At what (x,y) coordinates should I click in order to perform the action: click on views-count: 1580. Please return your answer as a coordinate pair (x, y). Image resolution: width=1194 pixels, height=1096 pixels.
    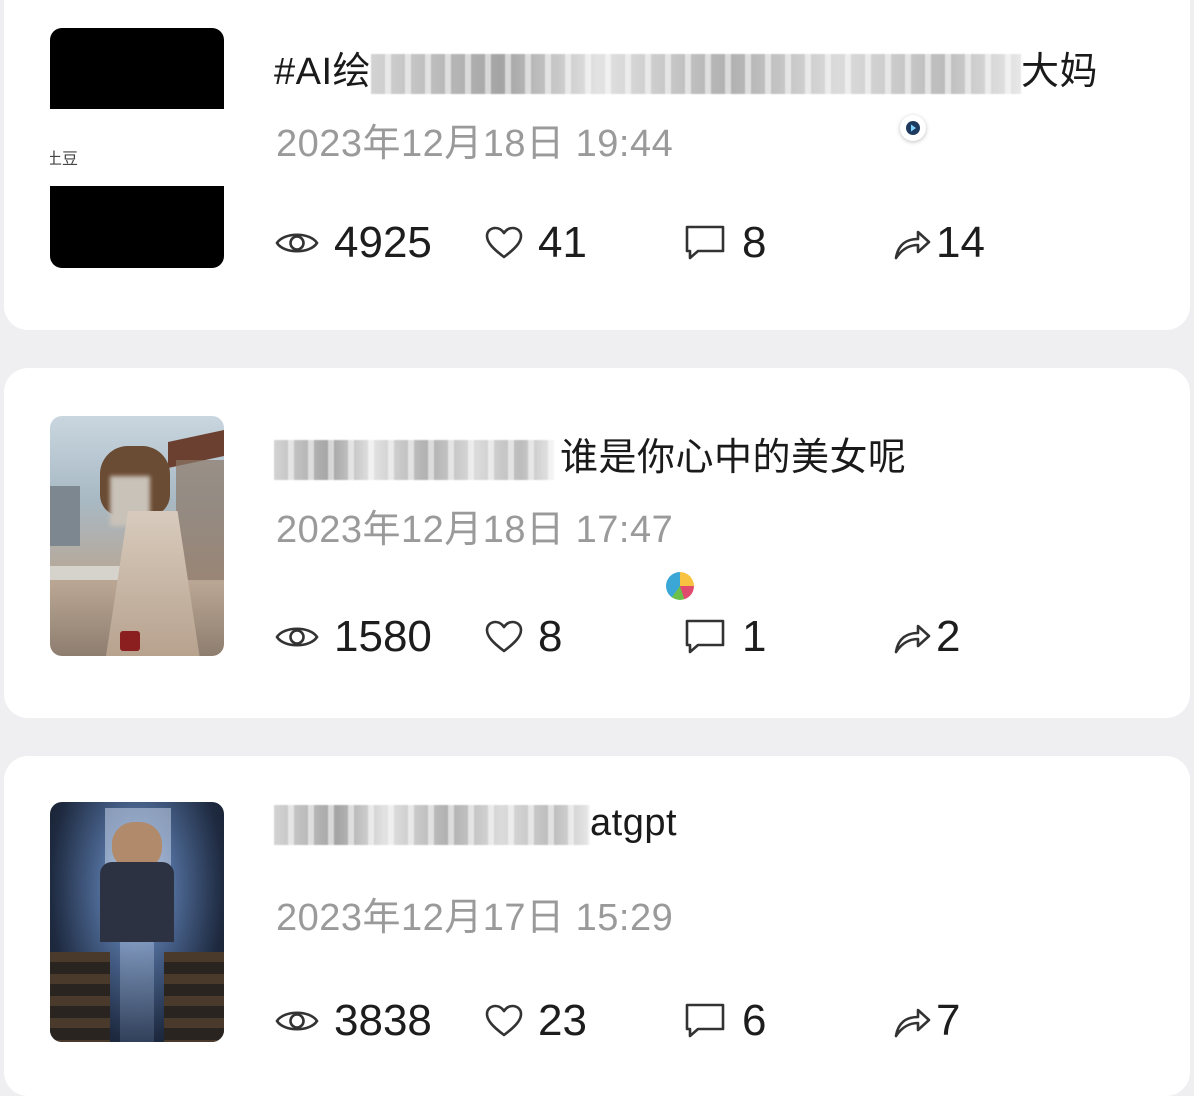
    Looking at the image, I should click on (383, 636).